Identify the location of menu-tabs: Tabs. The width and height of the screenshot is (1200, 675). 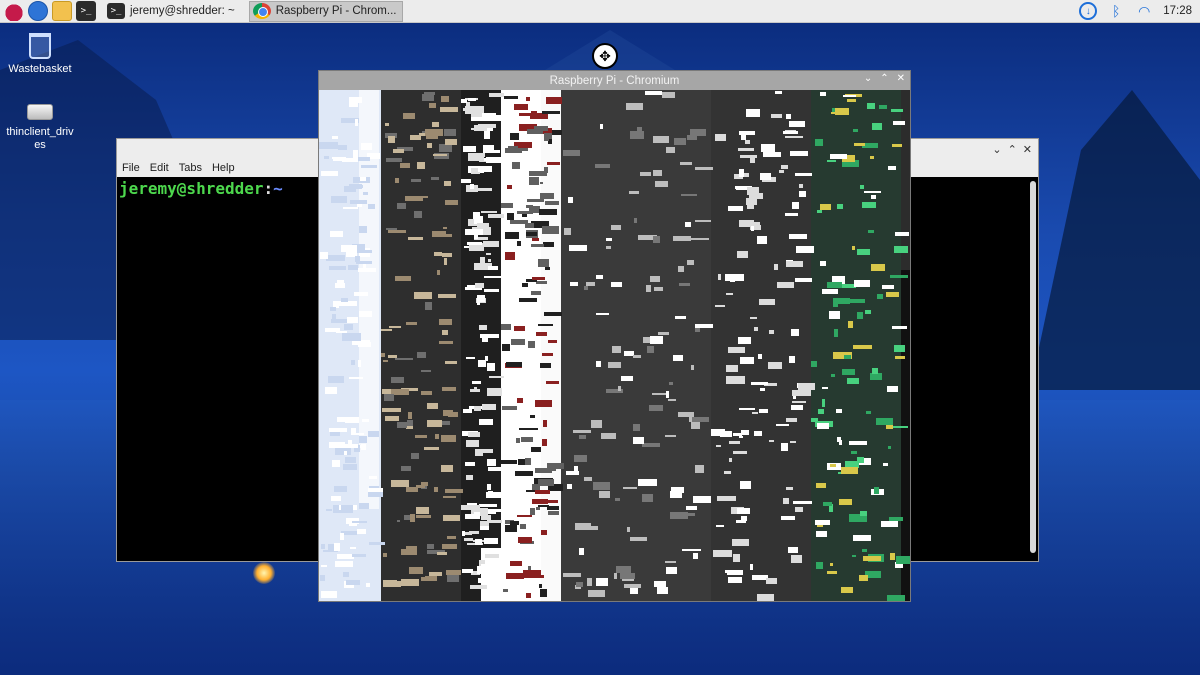
(190, 168).